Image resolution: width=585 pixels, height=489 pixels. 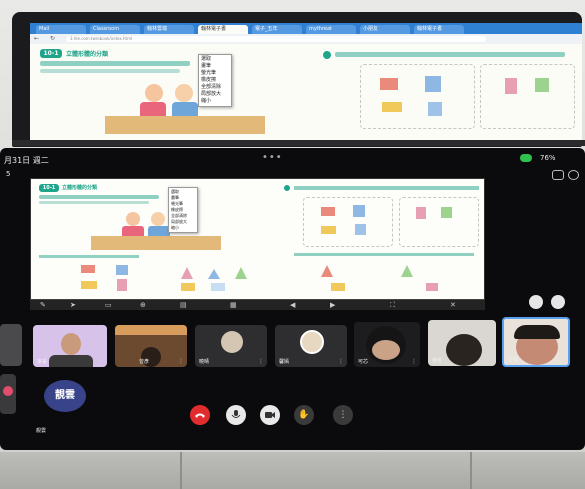 What do you see at coordinates (298, 143) in the screenshot?
I see `laptop-bezel-bottom` at bounding box center [298, 143].